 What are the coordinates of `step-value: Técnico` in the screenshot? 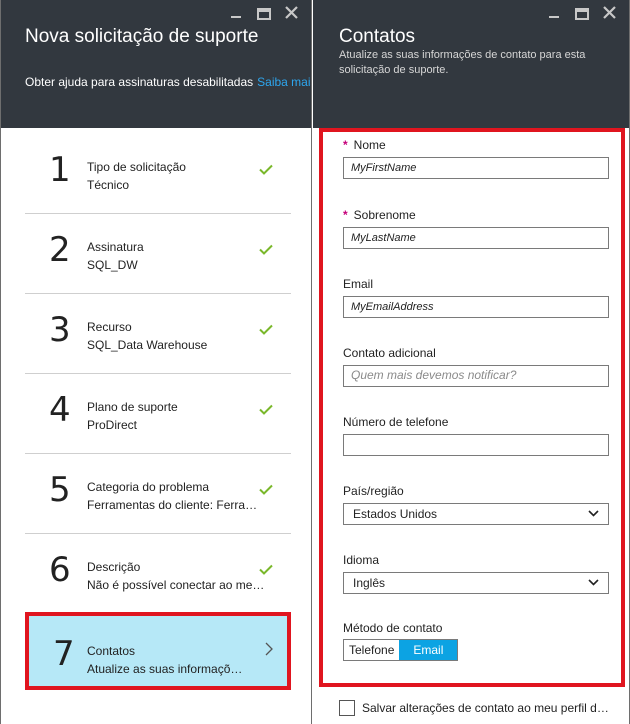 It's located at (108, 185).